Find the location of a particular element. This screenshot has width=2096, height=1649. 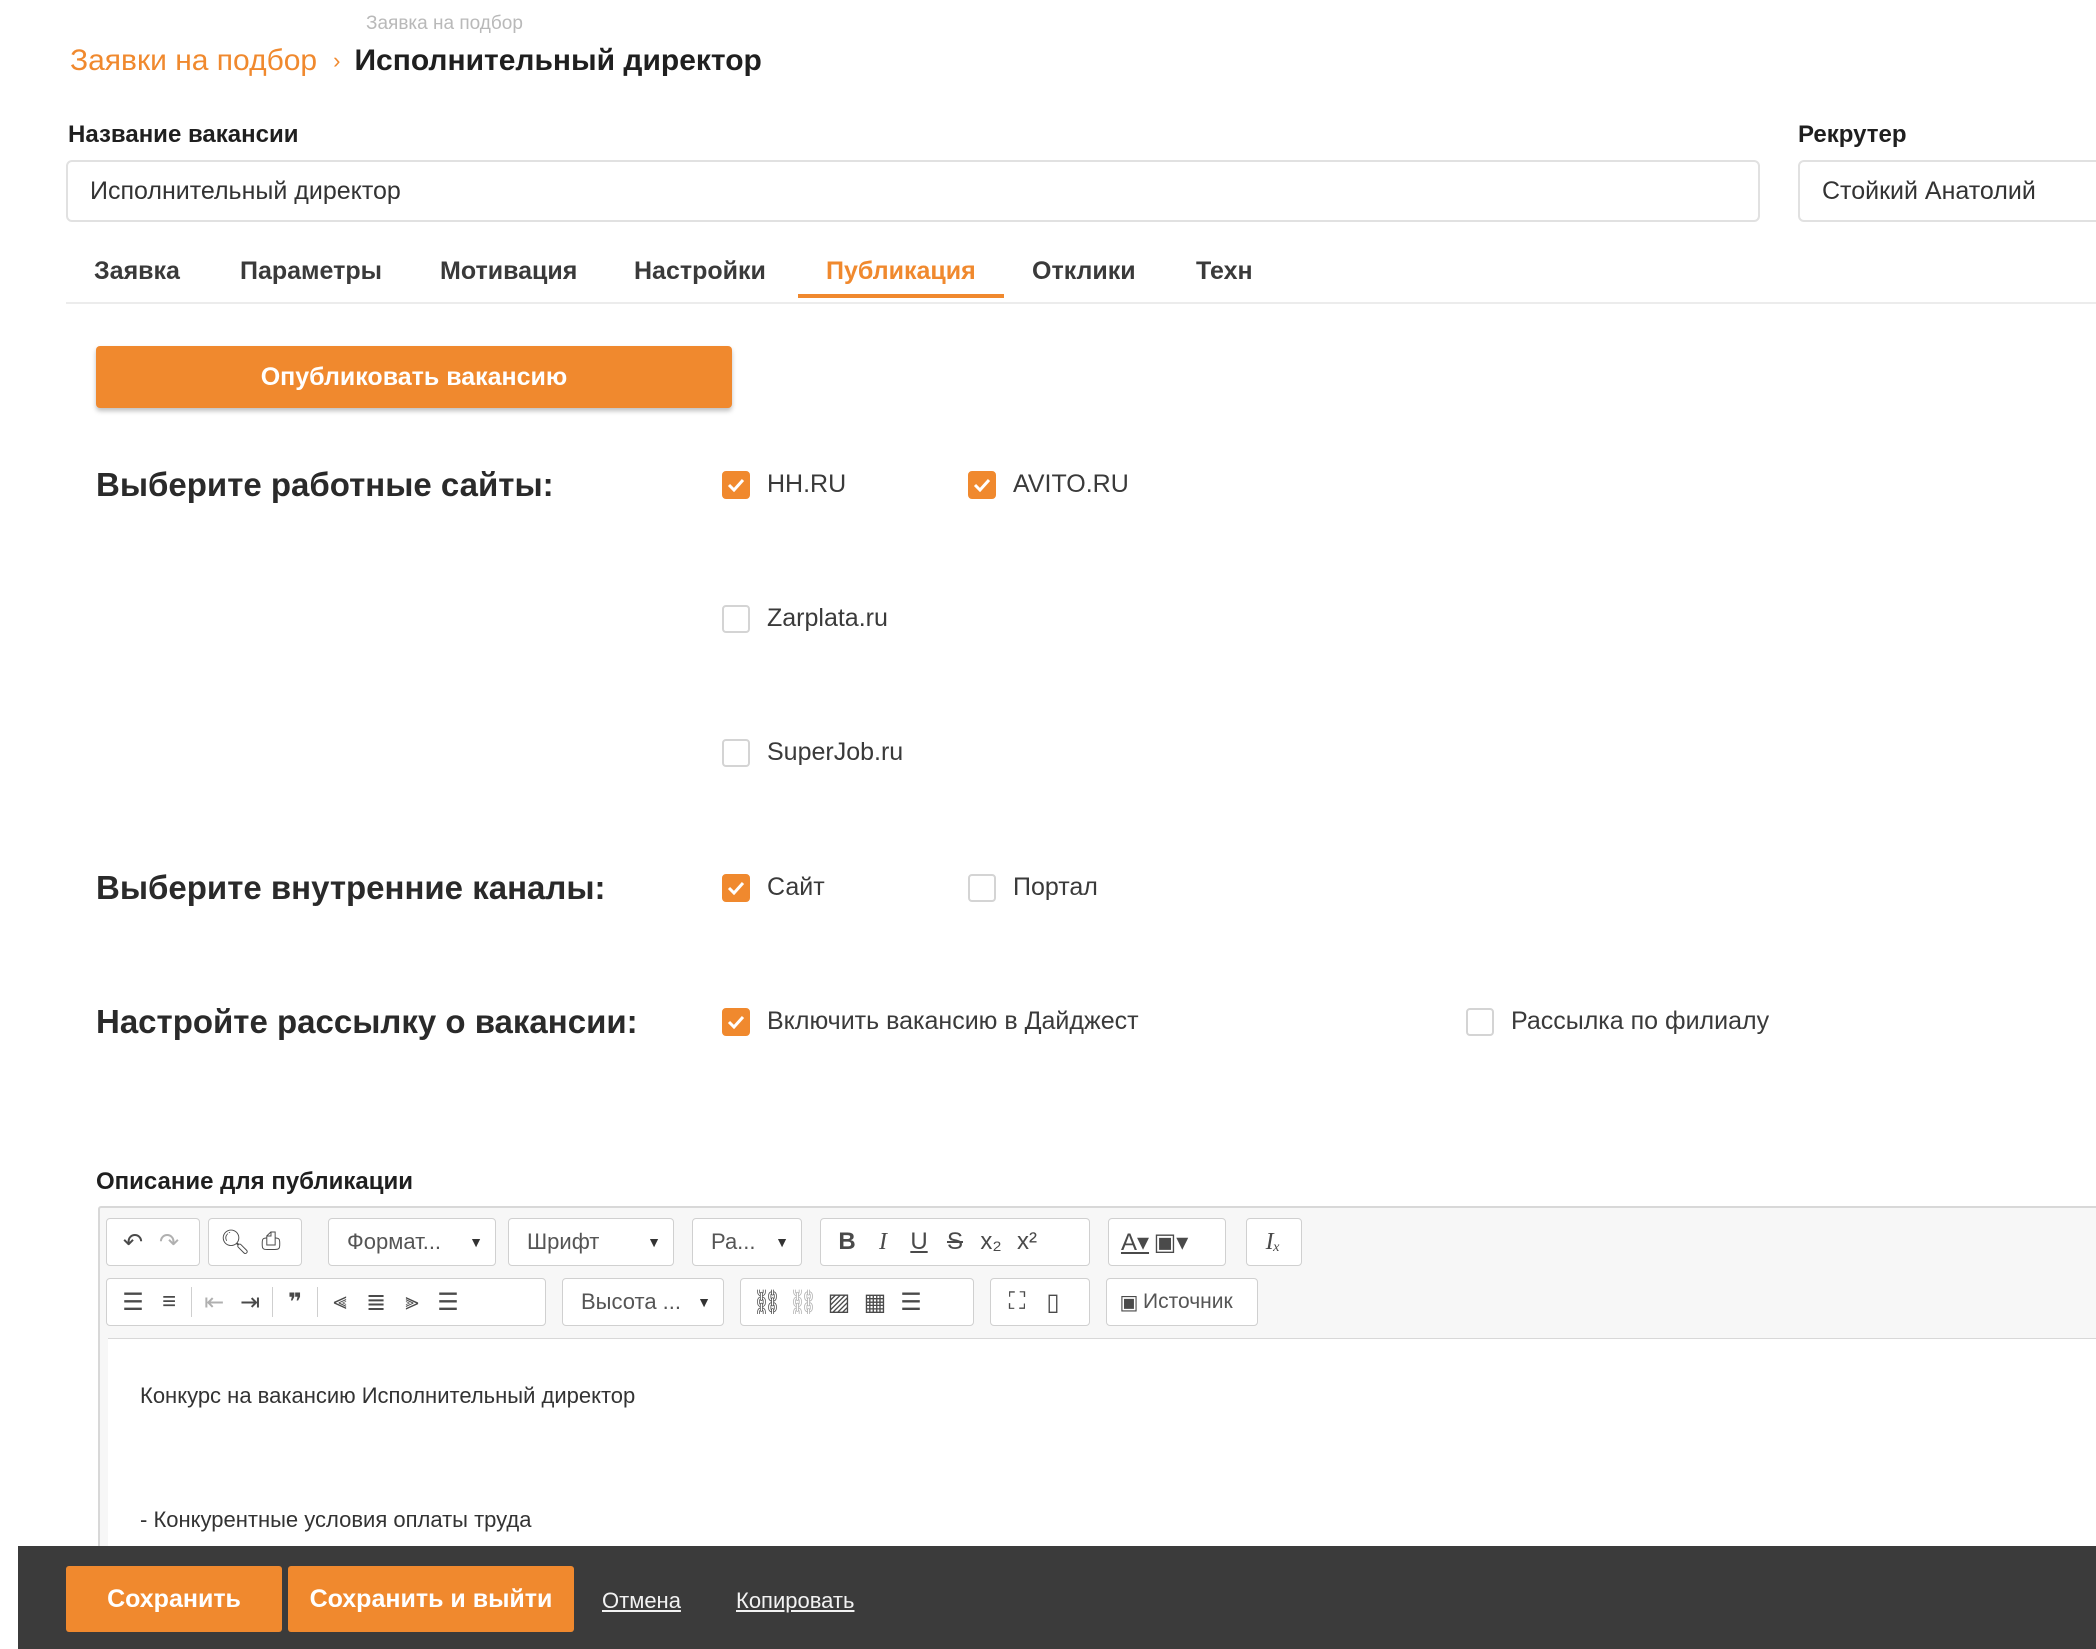

link-icon: ⛓ is located at coordinates (767, 1302).